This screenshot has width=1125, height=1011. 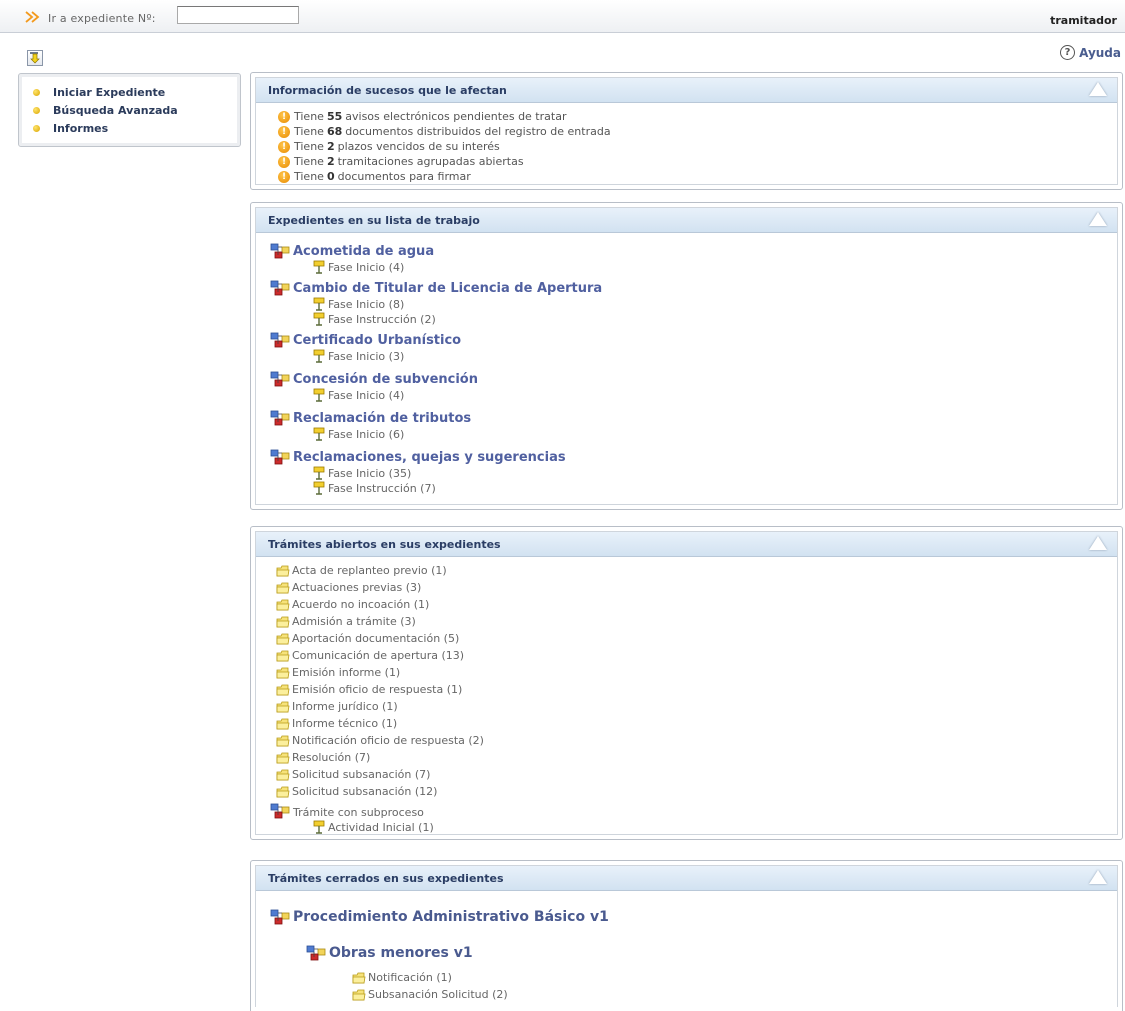 What do you see at coordinates (136, 92) in the screenshot?
I see `menu-item-start-file: Iniciar Expediente` at bounding box center [136, 92].